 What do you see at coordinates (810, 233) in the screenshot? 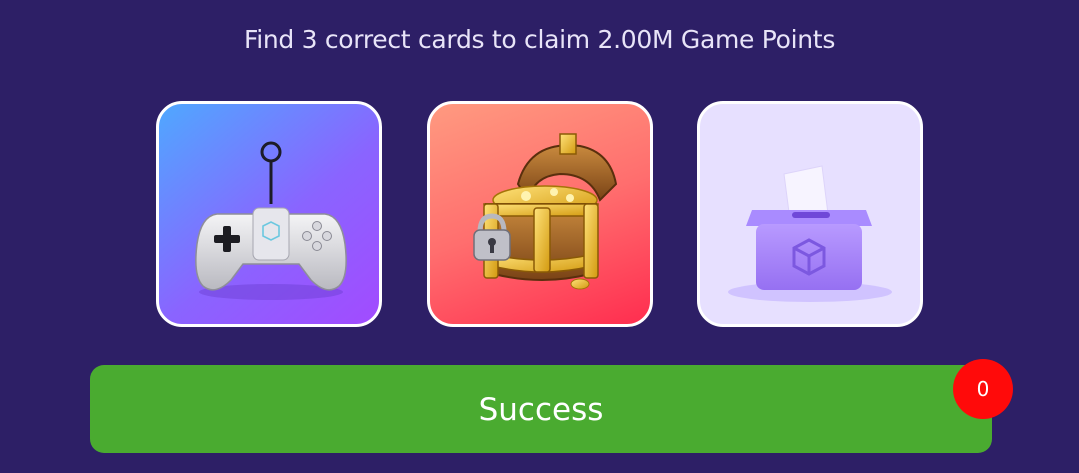
I see `ballot-box-icon` at bounding box center [810, 233].